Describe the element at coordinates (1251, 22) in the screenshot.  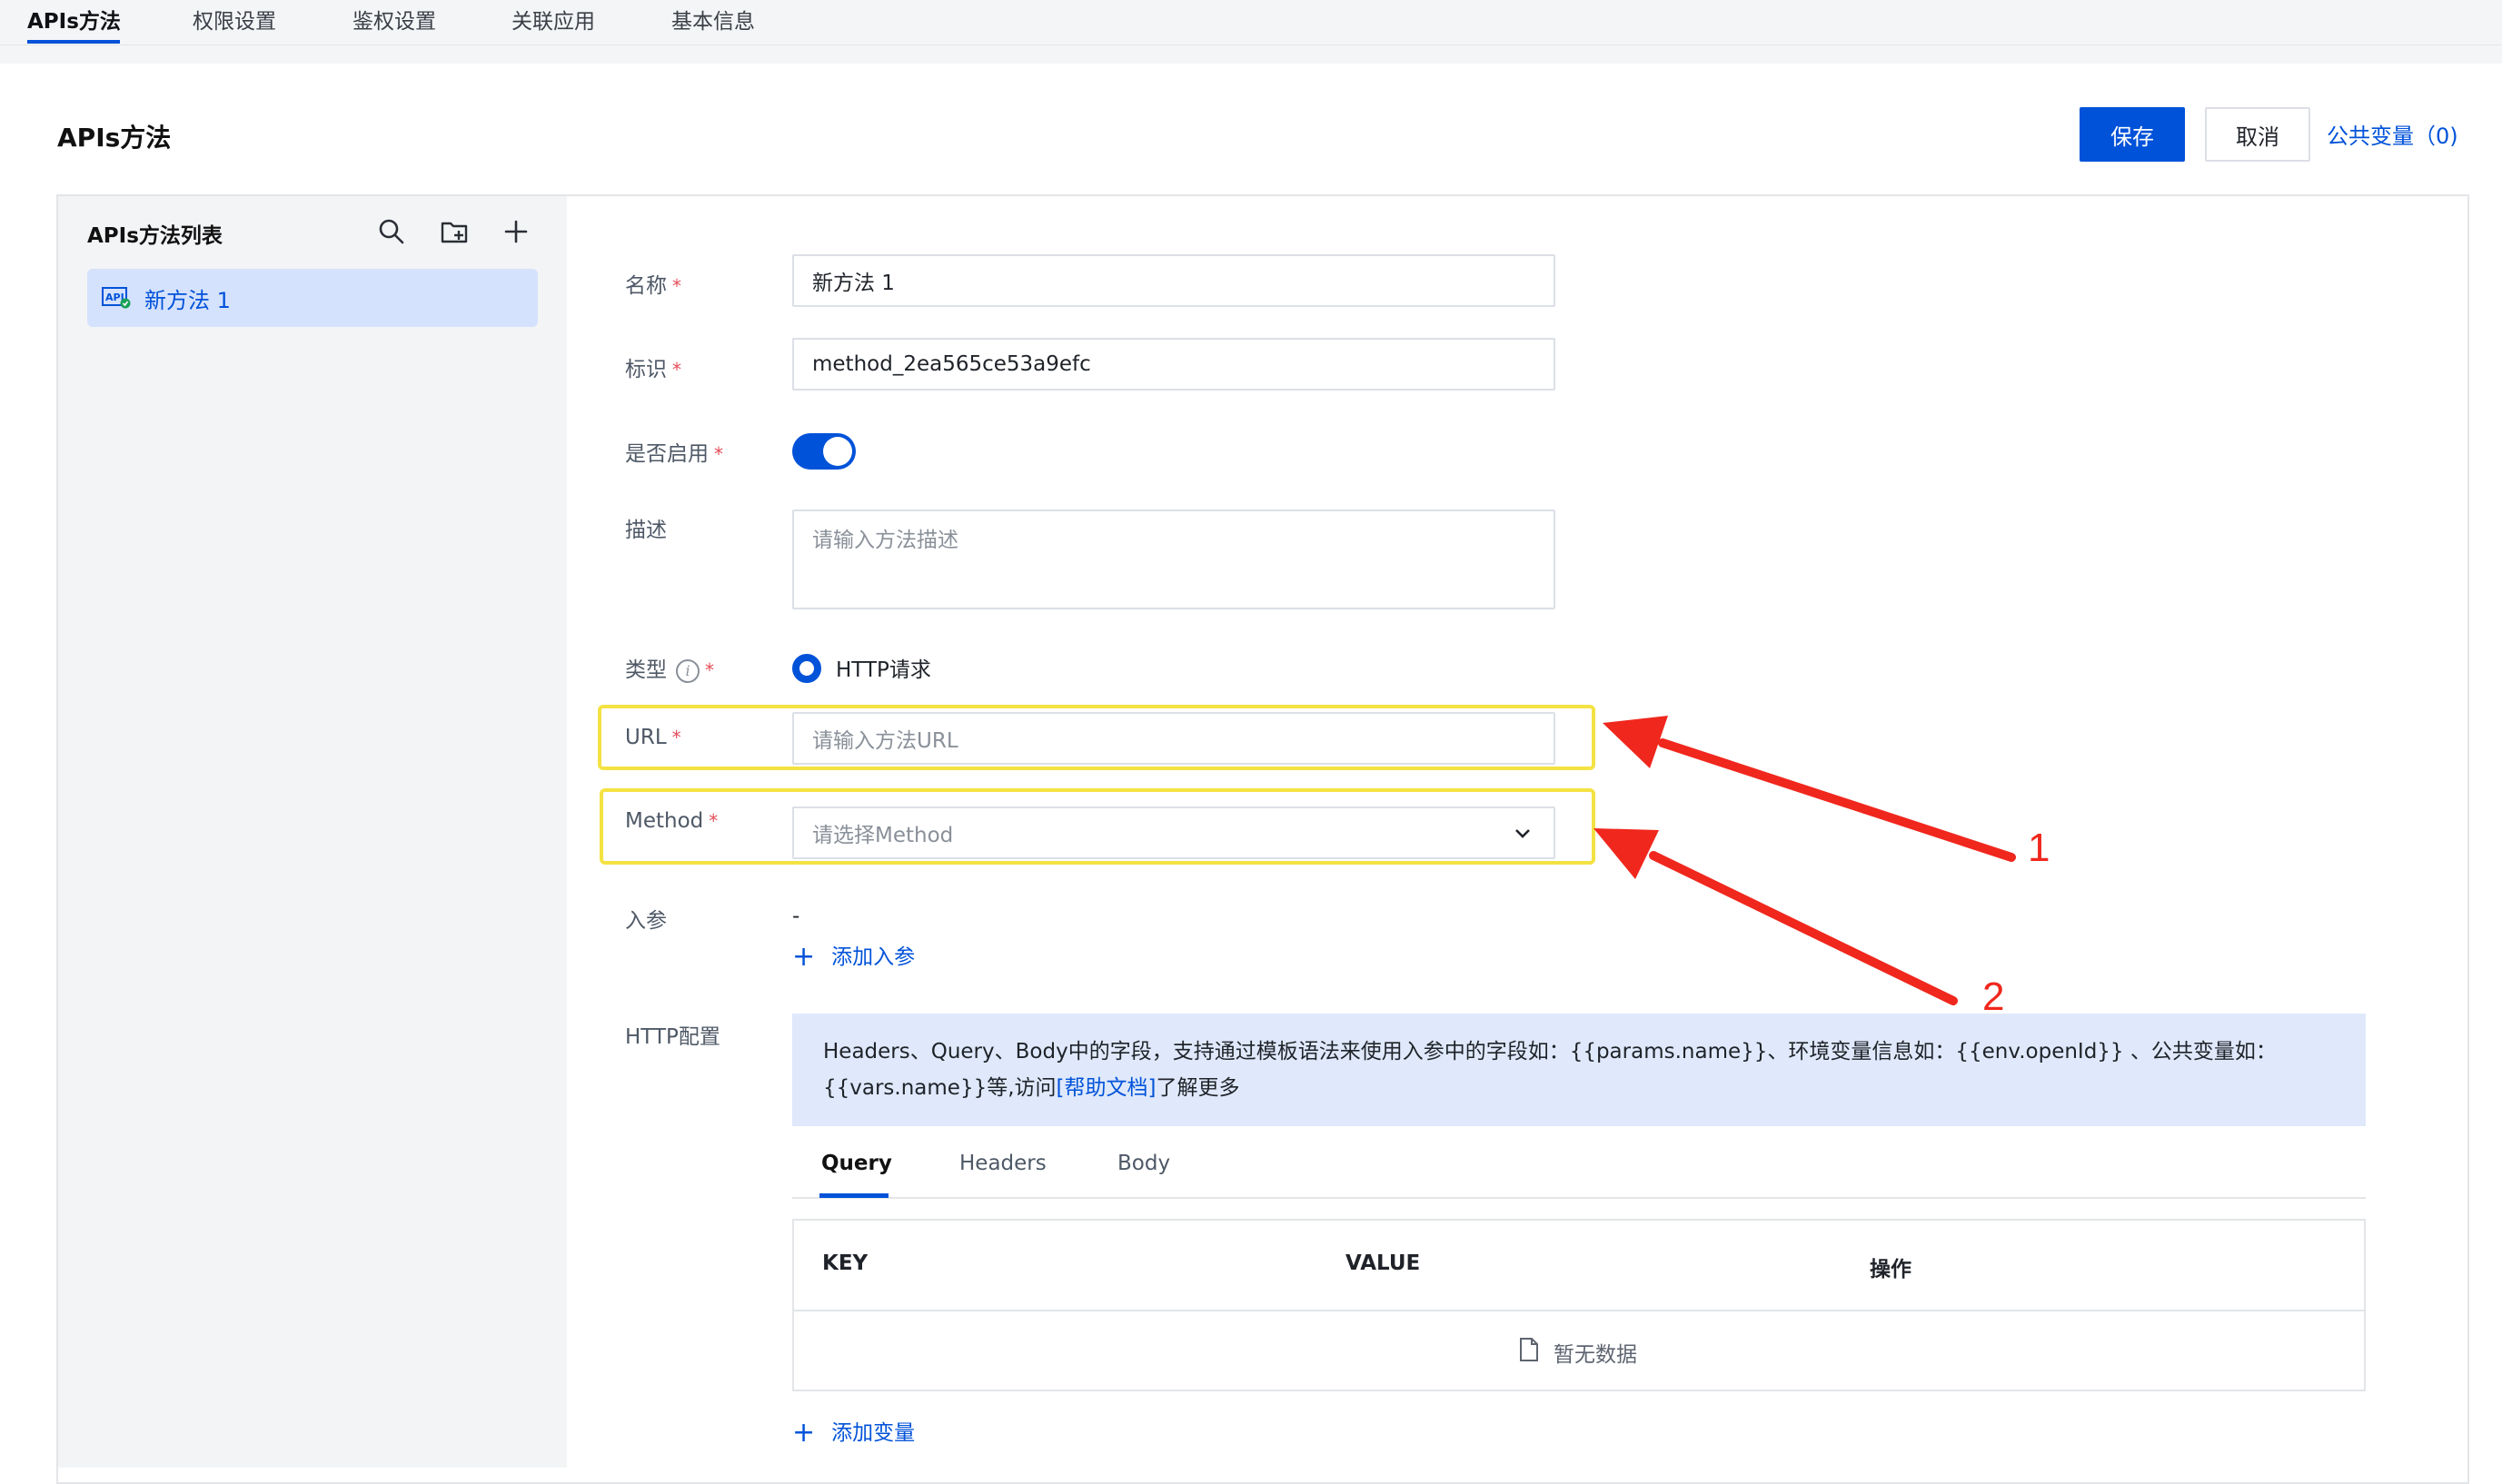
I see `top-tab-bar: APIs方法 权限设置 鉴权设置 关联应用 基本信息` at that location.